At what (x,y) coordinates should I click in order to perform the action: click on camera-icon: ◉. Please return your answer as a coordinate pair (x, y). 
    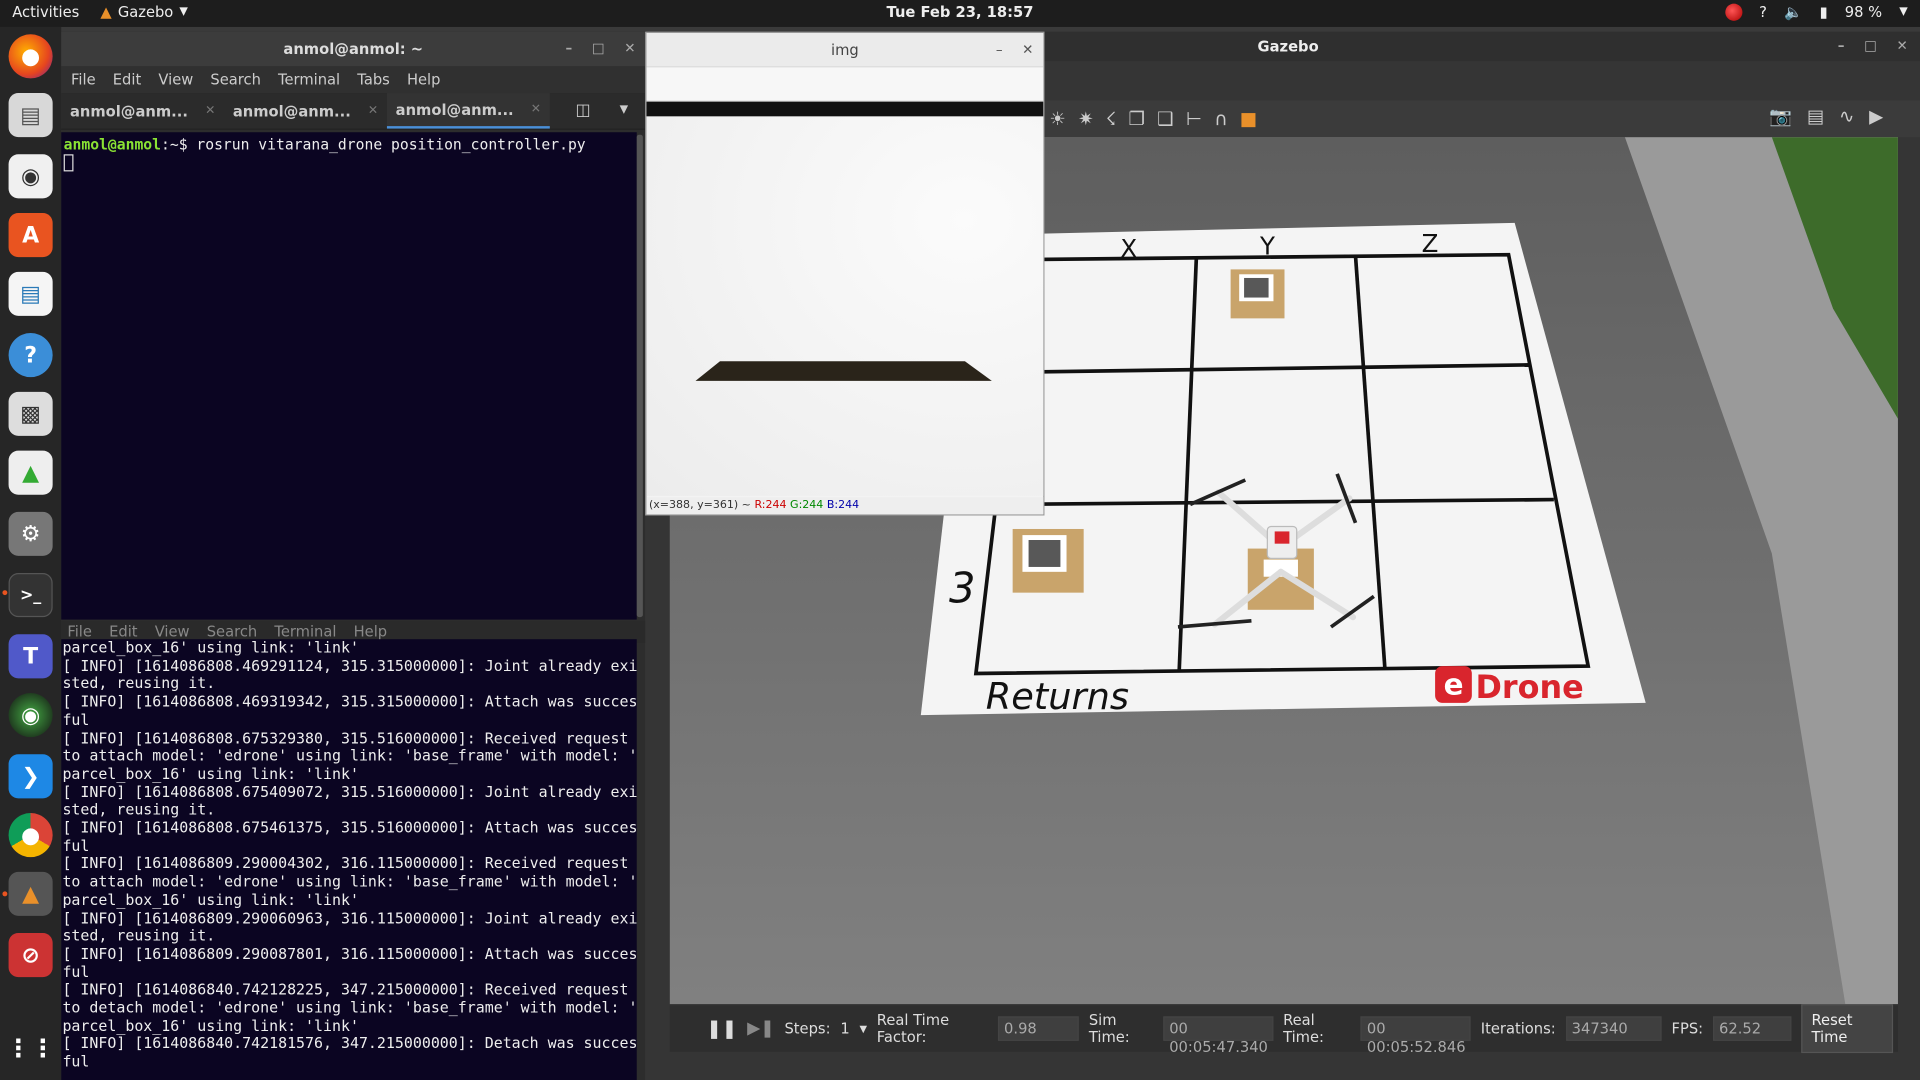
    Looking at the image, I should click on (30, 715).